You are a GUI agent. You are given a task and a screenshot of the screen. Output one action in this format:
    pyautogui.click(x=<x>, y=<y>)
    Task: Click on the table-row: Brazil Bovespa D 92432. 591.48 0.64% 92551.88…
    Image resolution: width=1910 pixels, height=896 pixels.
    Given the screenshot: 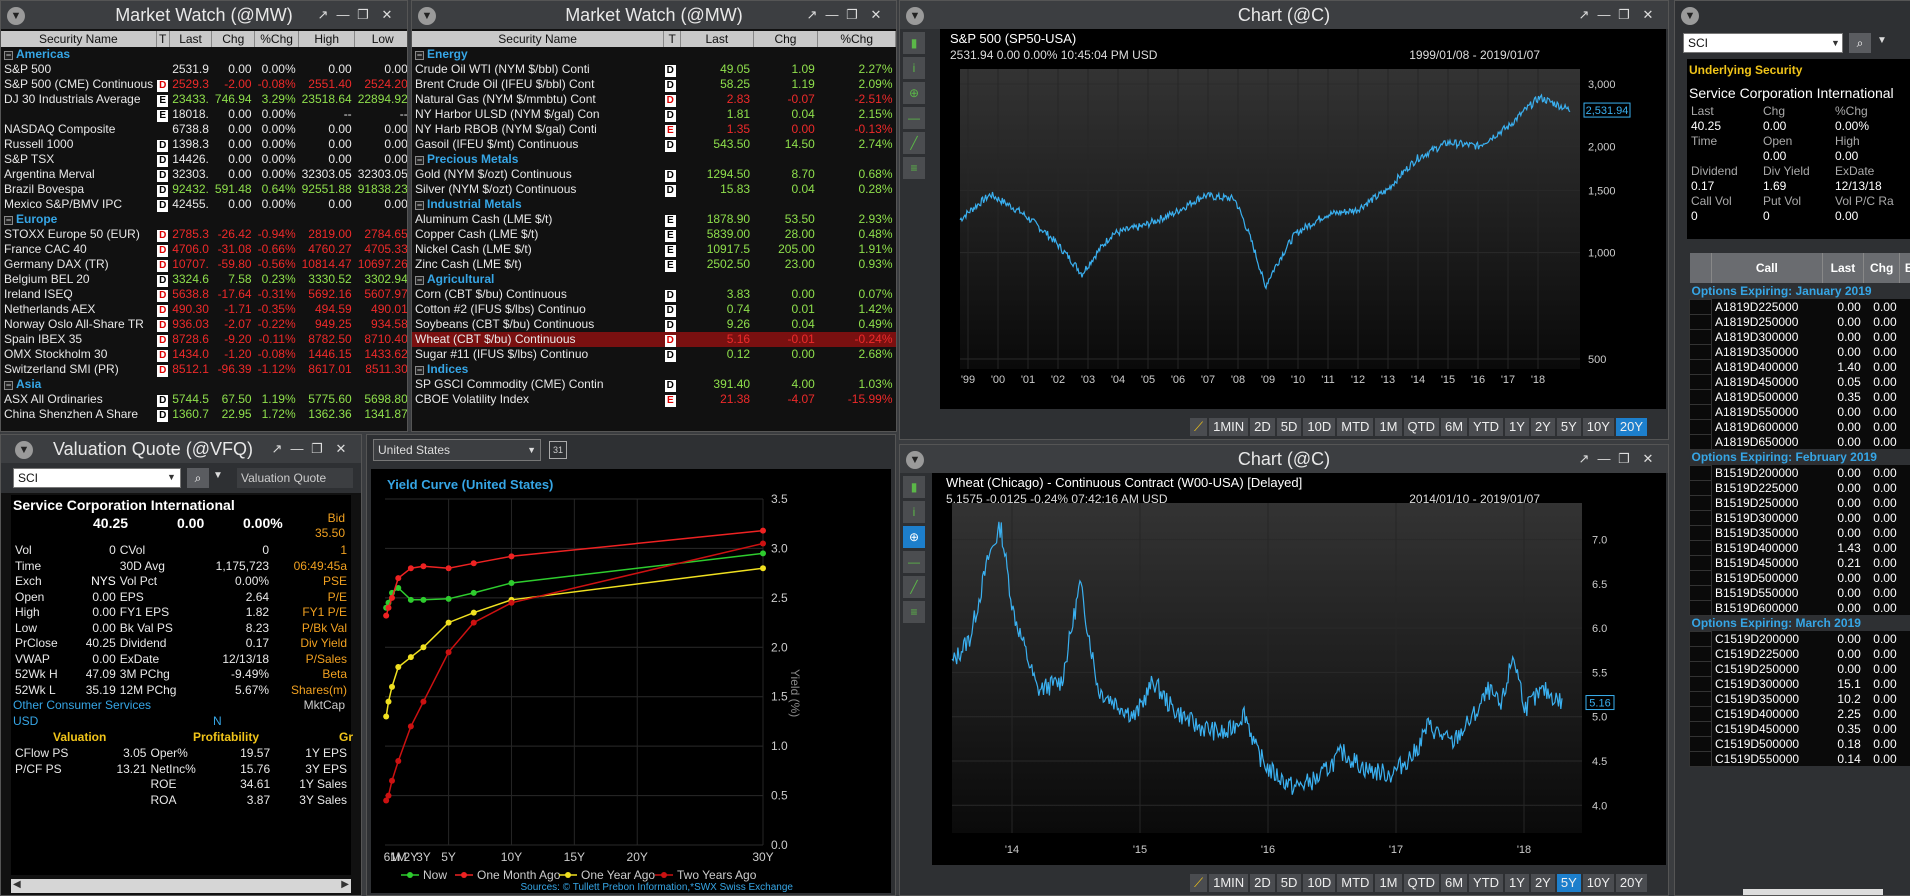 What is the action you would take?
    pyautogui.click(x=204, y=189)
    